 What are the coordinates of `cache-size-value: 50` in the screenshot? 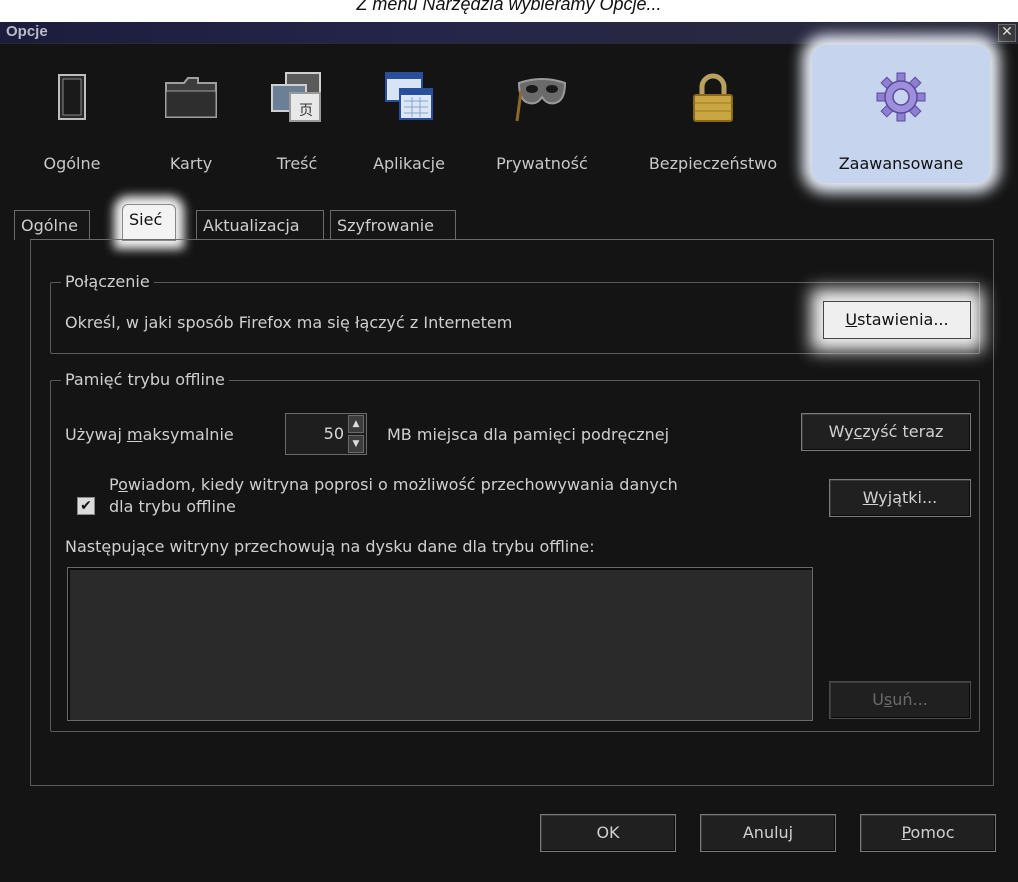 It's located at (333, 433).